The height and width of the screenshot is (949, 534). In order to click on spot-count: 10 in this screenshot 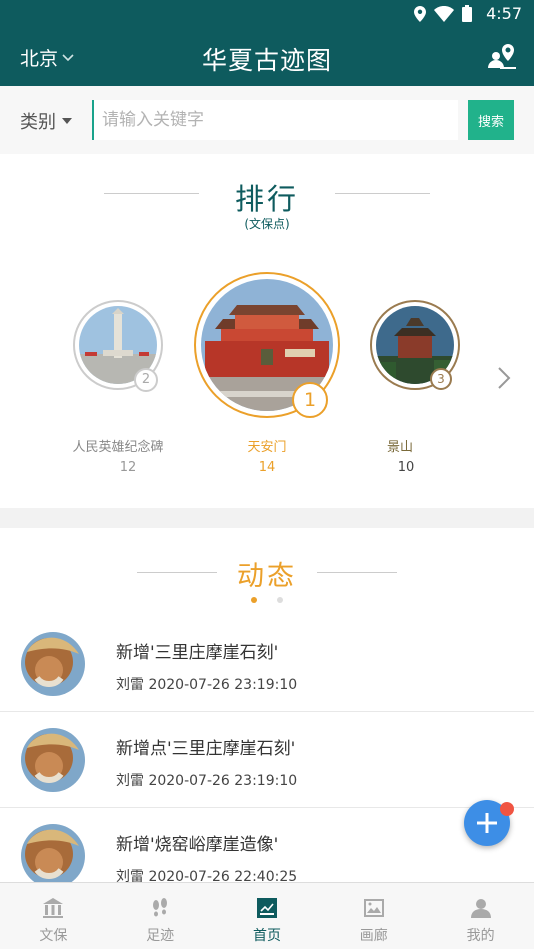, I will do `click(406, 467)`.